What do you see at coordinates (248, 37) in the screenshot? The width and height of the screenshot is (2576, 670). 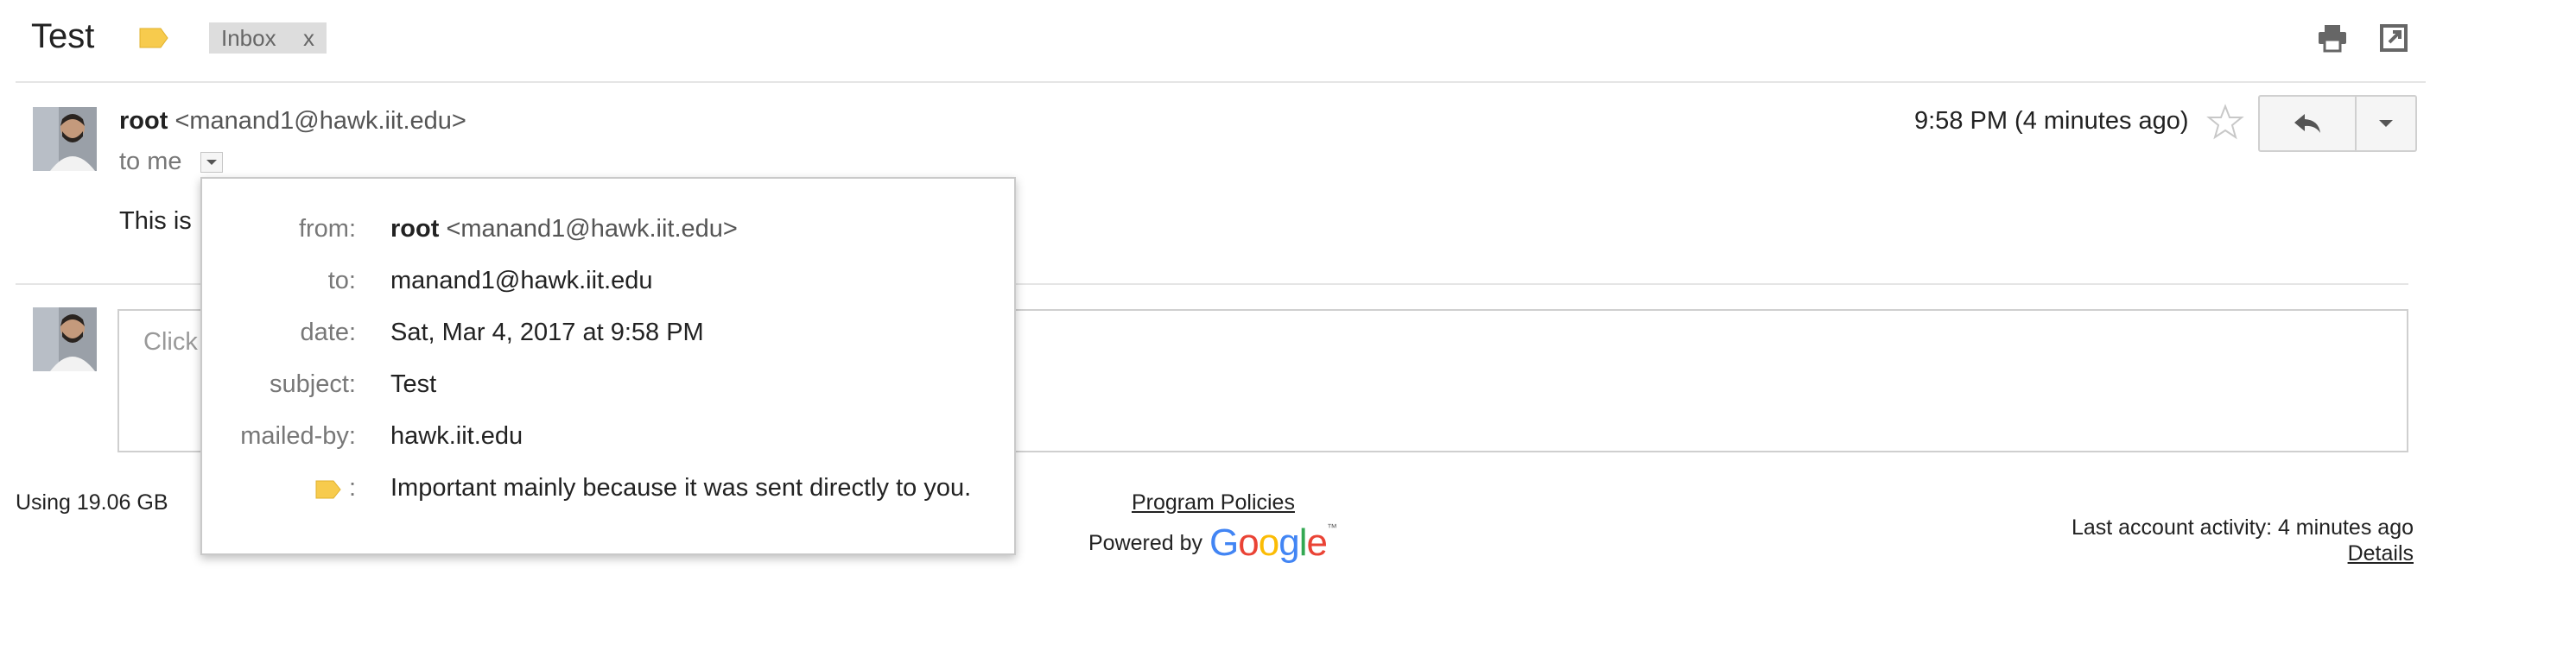 I see `inbox-label-text: Inbox` at bounding box center [248, 37].